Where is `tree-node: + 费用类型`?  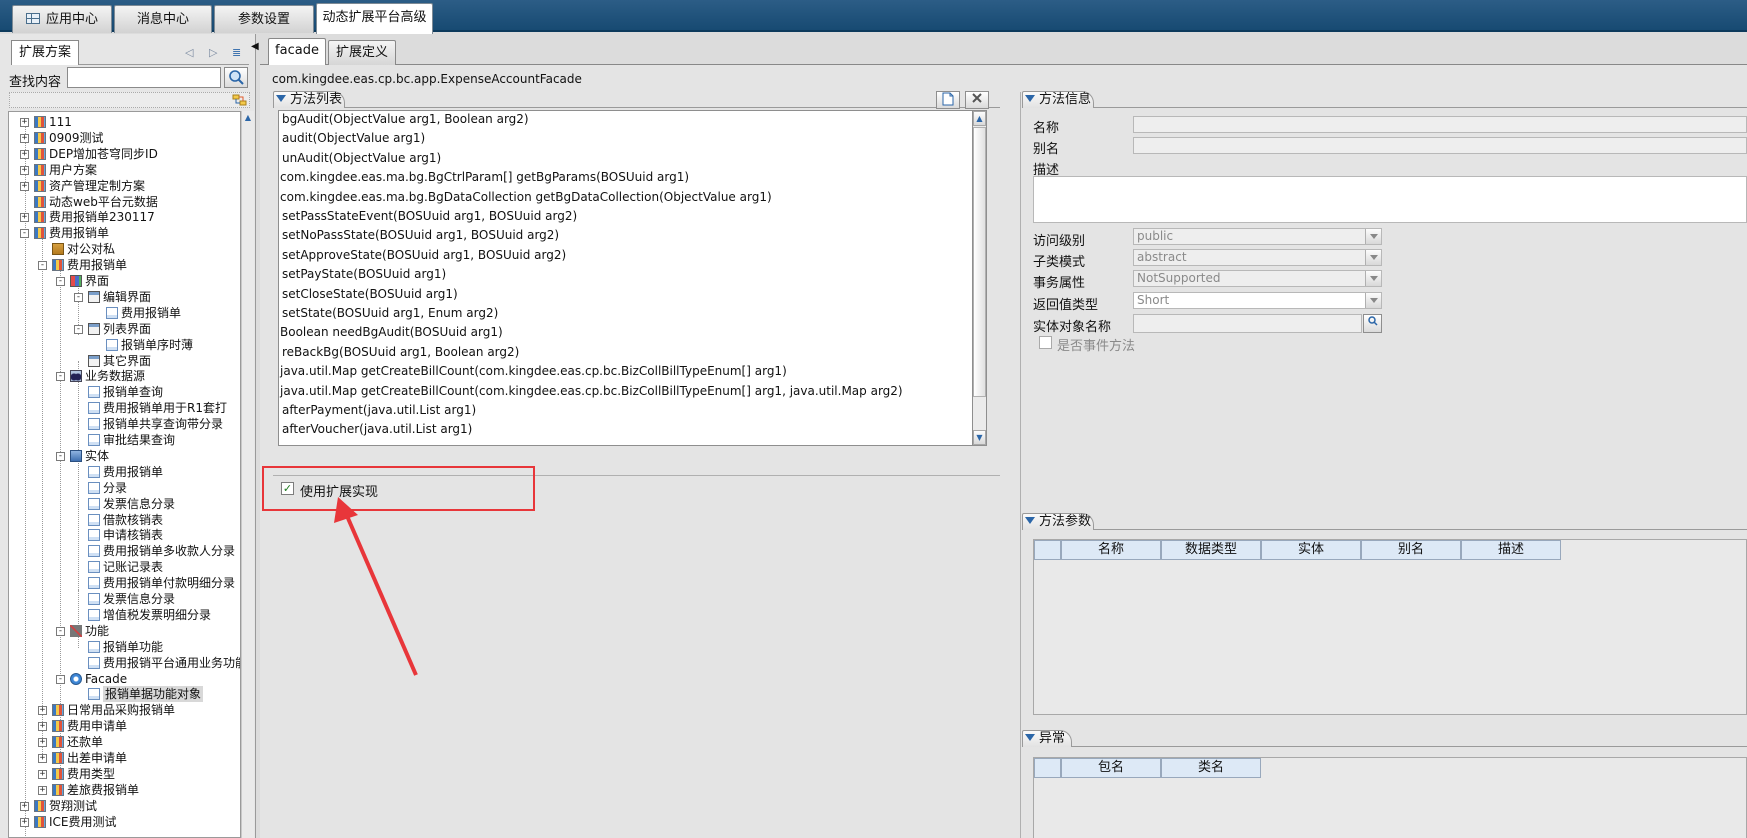
tree-node: + 费用类型 is located at coordinates (124, 774).